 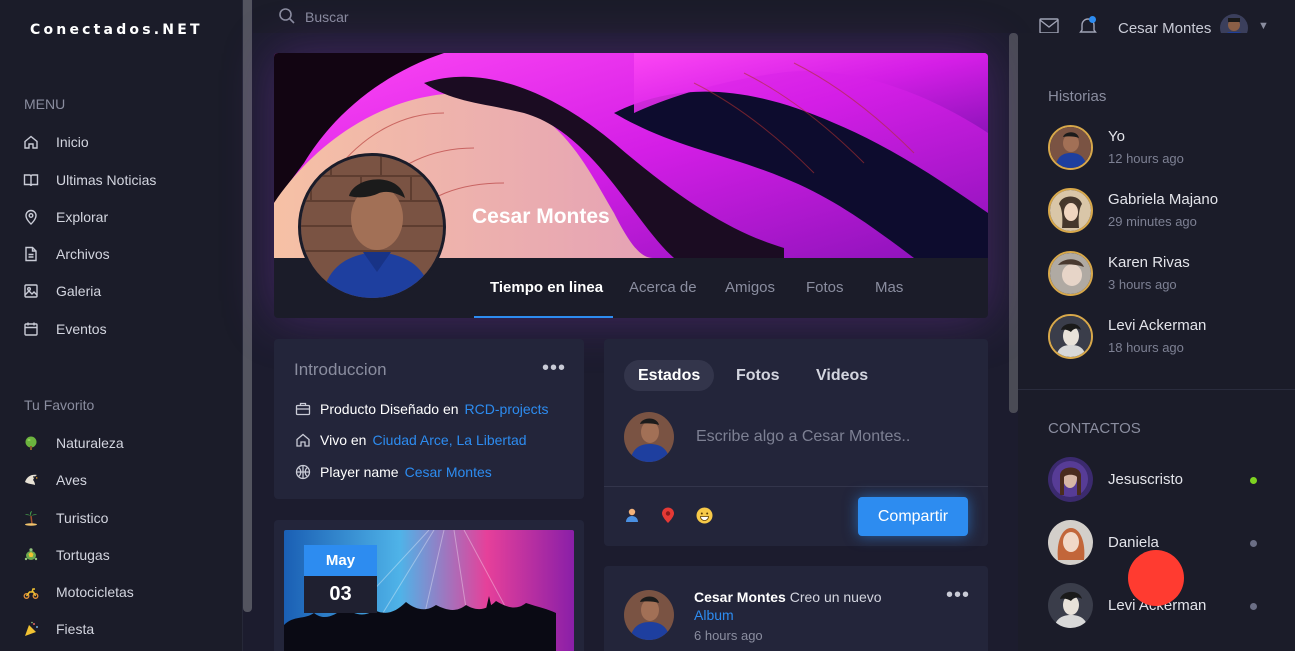 I want to click on emoji-icon, so click(x=704, y=515).